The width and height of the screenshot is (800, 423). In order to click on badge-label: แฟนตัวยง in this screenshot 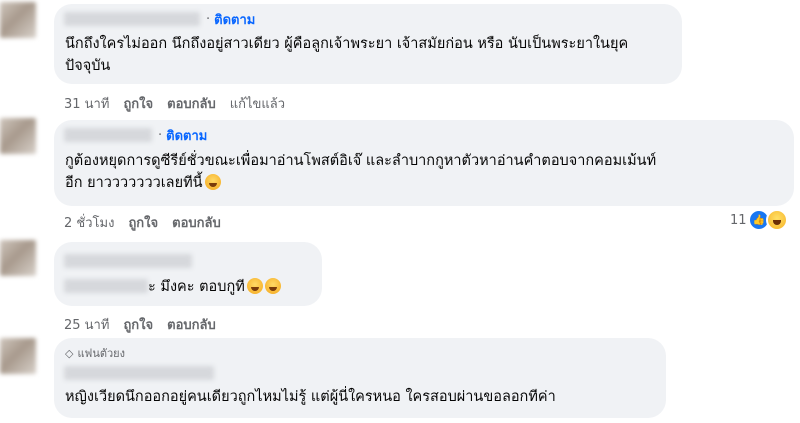, I will do `click(101, 353)`.